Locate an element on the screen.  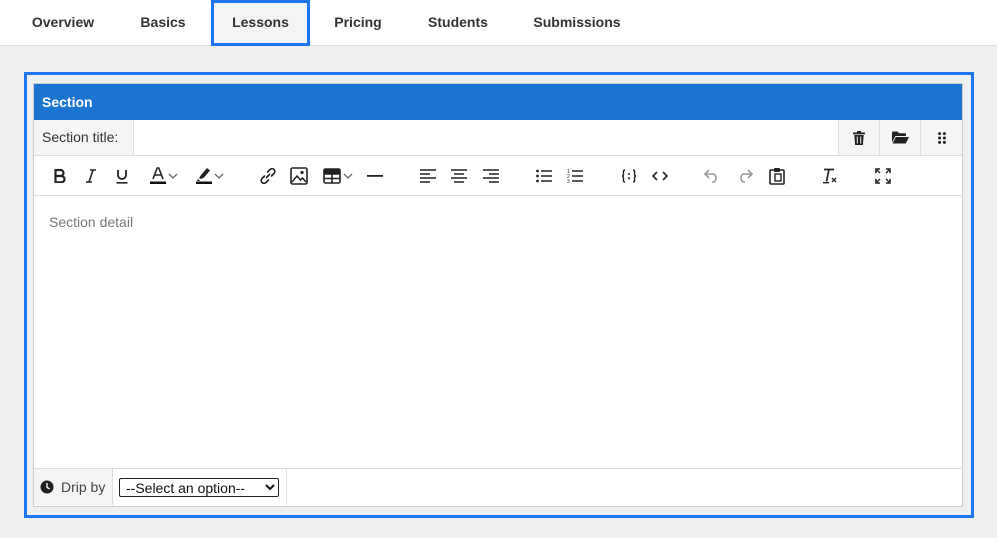
underline-button is located at coordinates (122, 176).